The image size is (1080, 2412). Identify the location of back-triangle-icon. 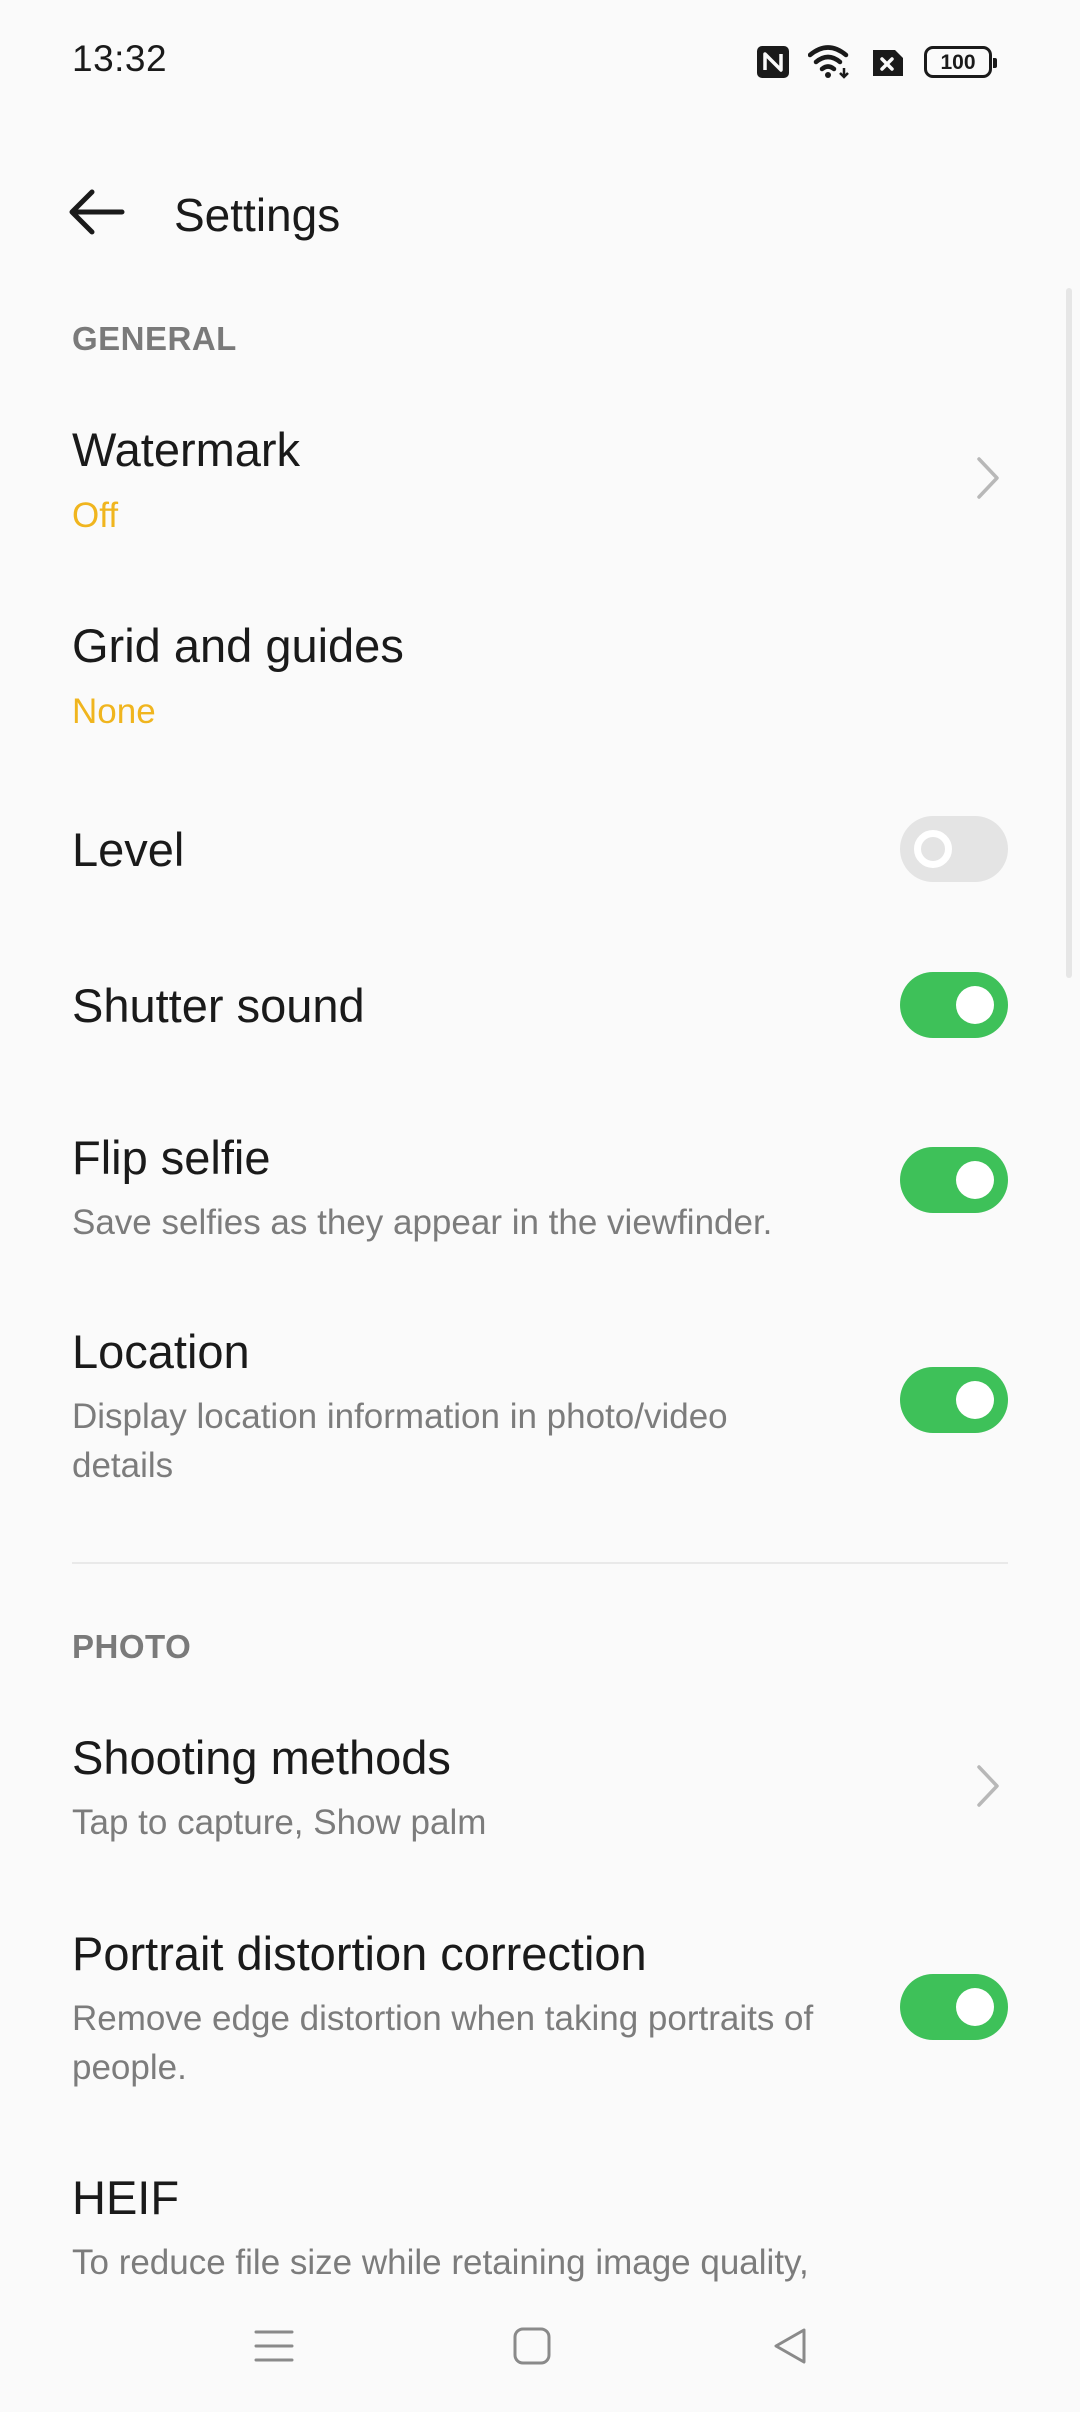
(790, 2346).